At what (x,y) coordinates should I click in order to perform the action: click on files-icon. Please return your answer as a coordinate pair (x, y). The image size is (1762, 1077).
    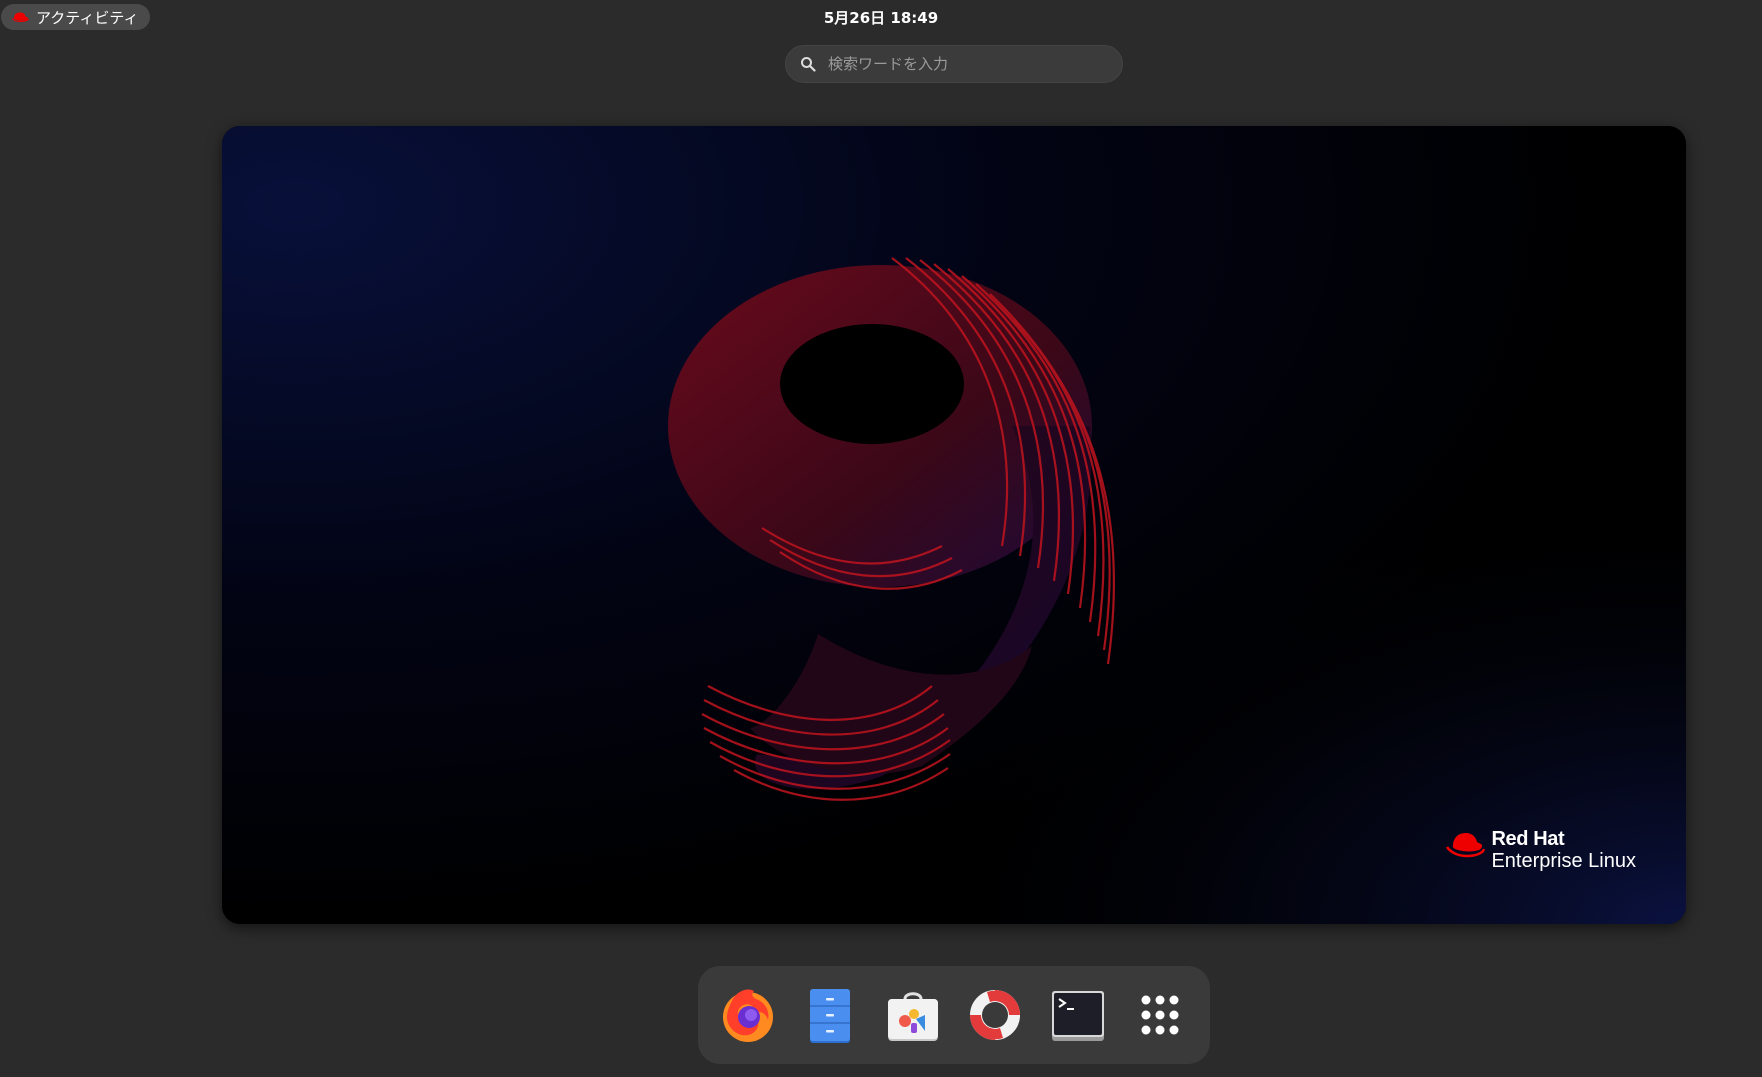
    Looking at the image, I should click on (830, 1016).